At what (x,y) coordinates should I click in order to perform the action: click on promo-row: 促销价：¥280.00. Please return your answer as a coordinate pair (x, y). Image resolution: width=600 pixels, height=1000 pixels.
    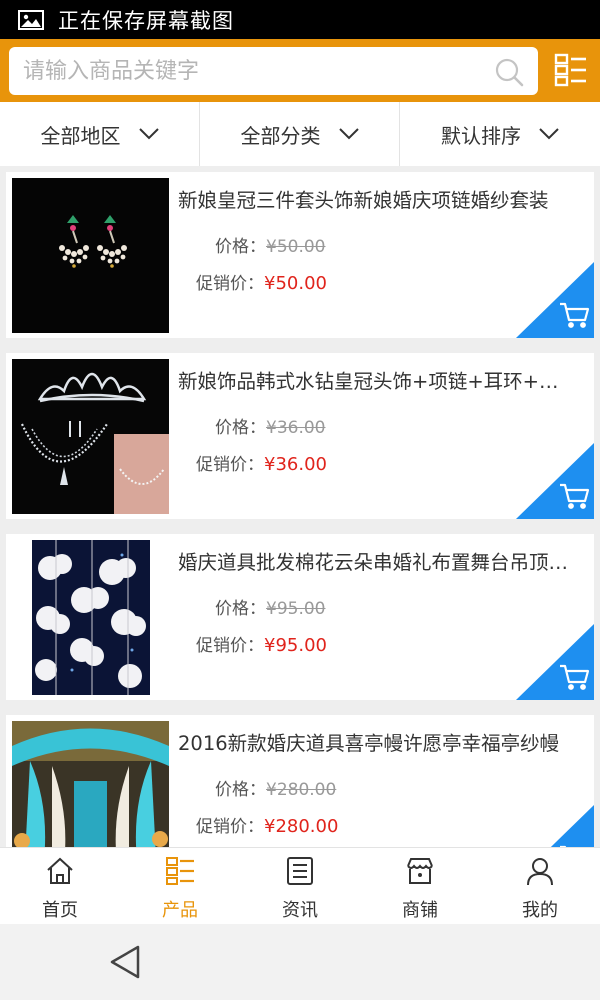
    Looking at the image, I should click on (267, 824).